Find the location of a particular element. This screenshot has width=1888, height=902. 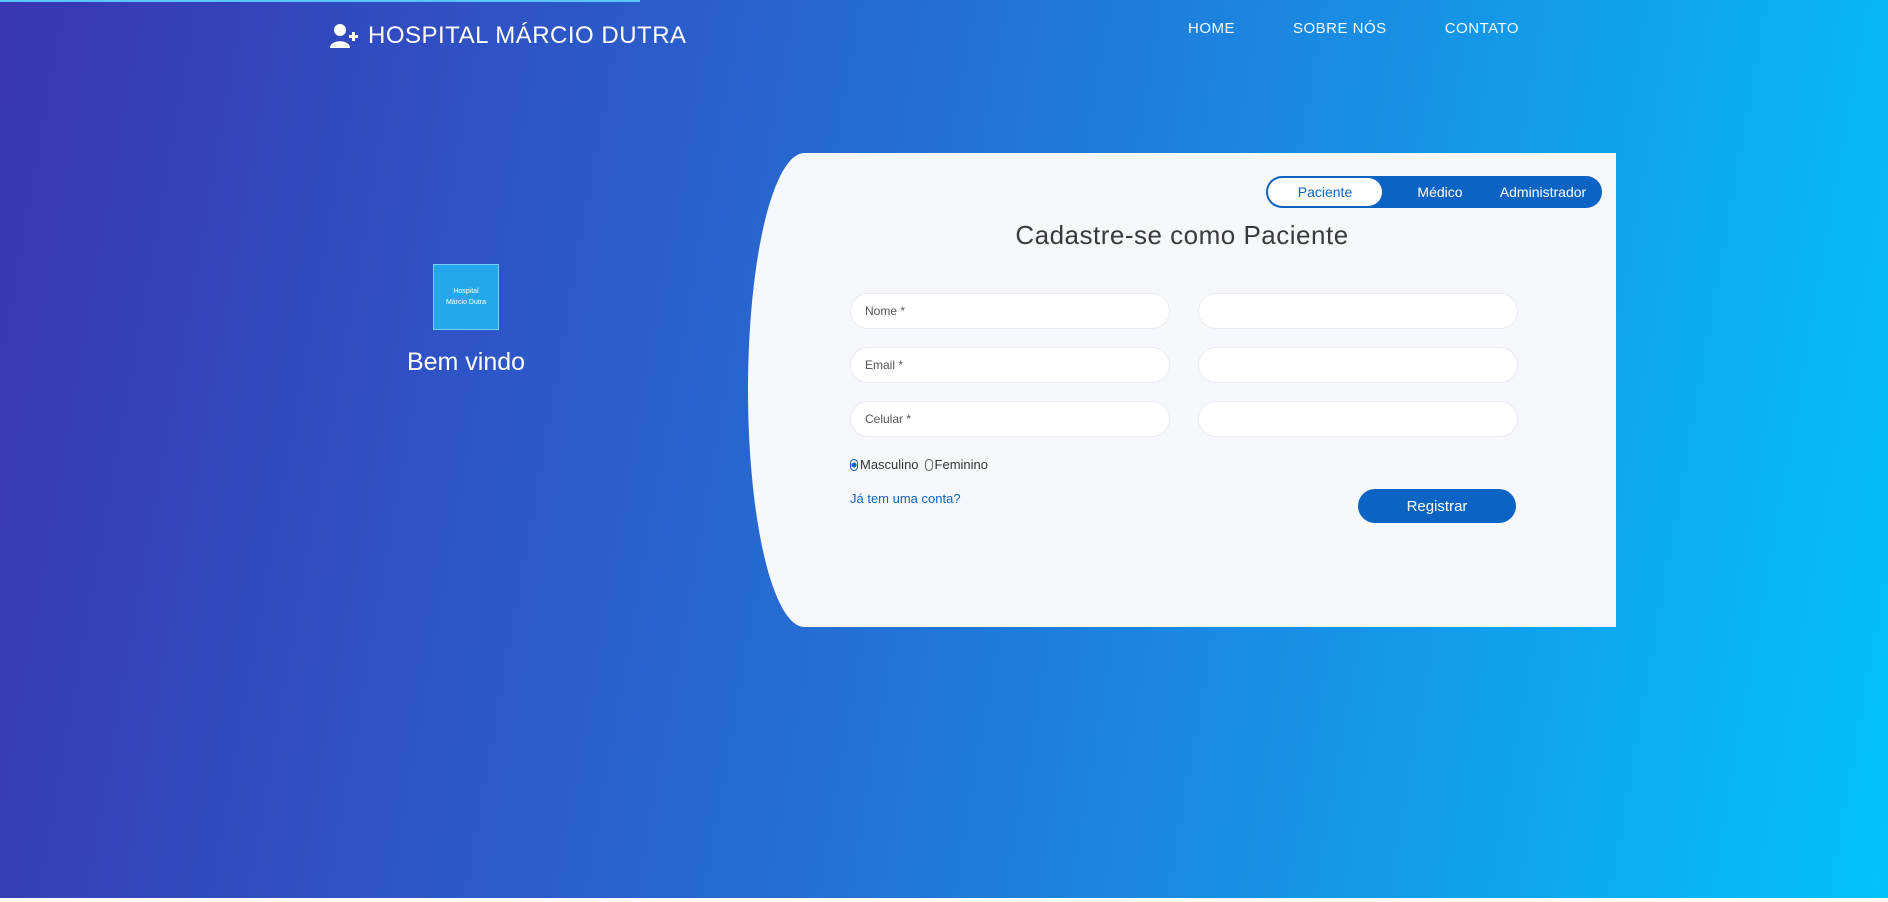

welcome-panel: Hospital Márcio Dutra Bem vindo is located at coordinates (466, 320).